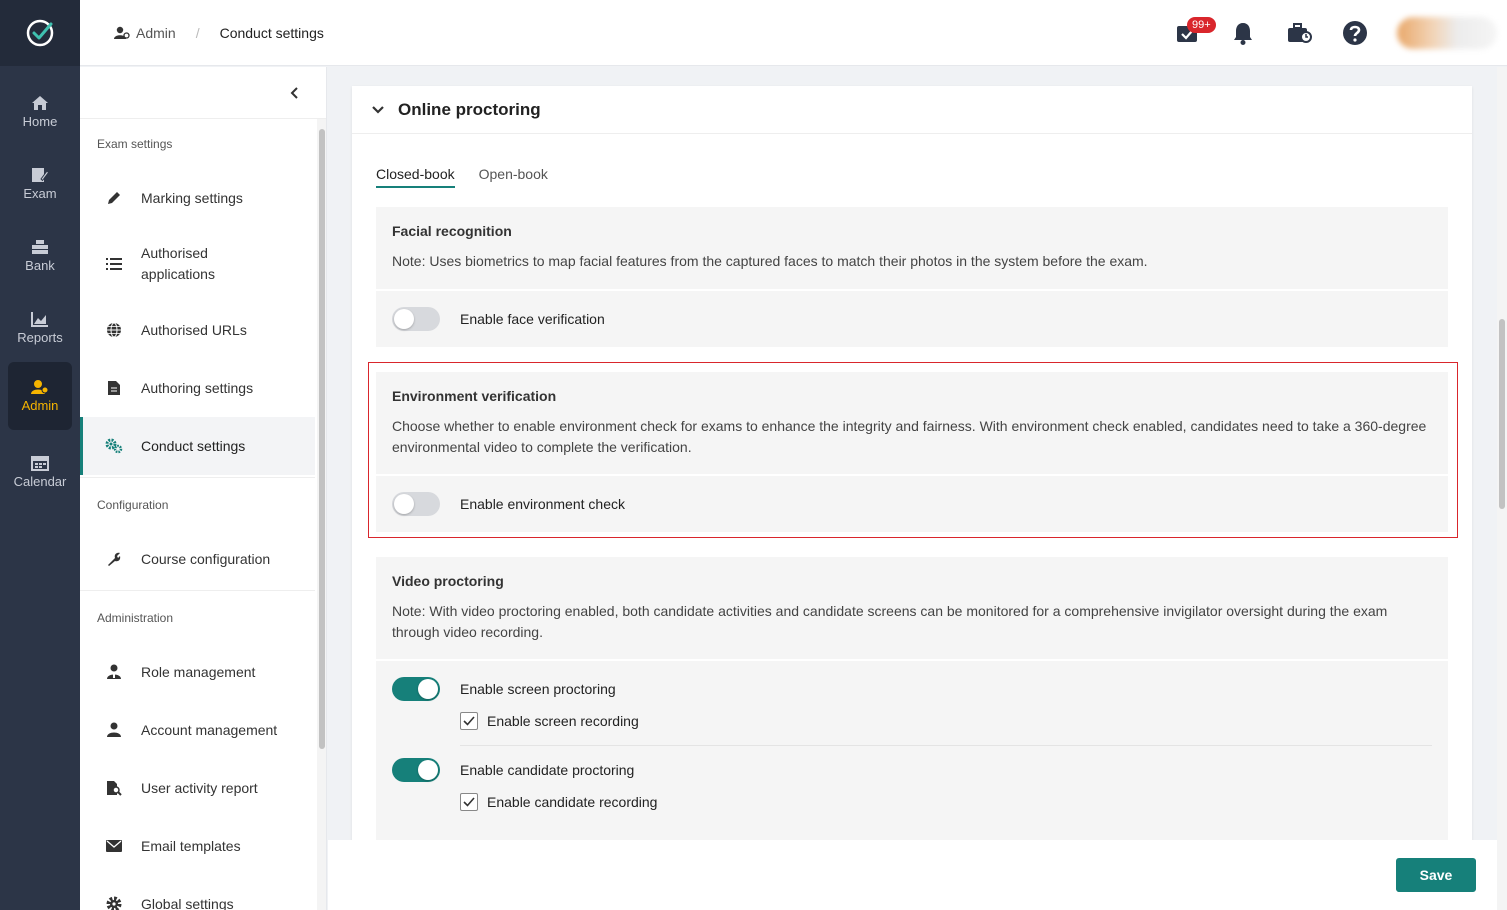  Describe the element at coordinates (122, 32) in the screenshot. I see `admin-user-icon` at that location.